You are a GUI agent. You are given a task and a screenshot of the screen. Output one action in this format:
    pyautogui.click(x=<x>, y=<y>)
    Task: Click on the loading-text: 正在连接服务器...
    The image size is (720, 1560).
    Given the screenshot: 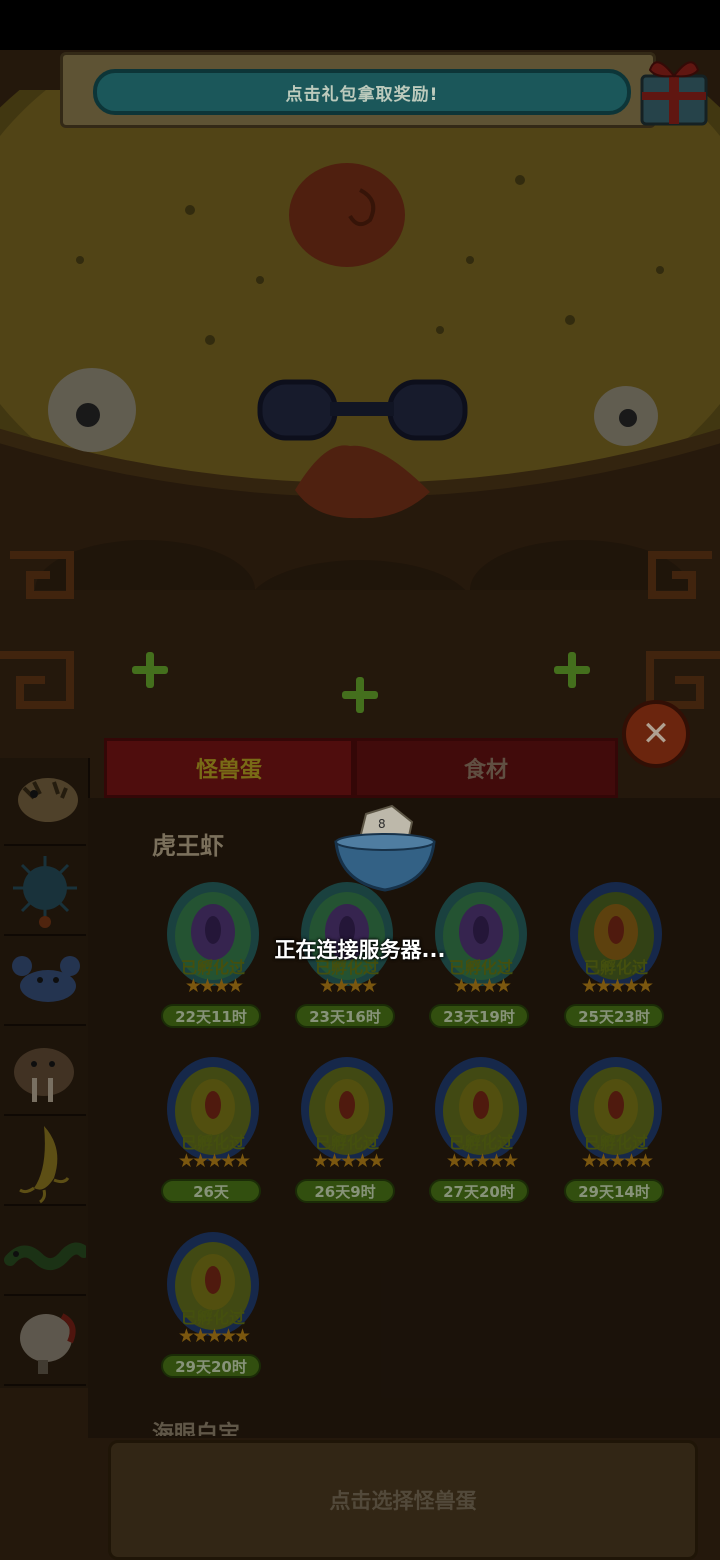 What is the action you would take?
    pyautogui.click(x=360, y=950)
    